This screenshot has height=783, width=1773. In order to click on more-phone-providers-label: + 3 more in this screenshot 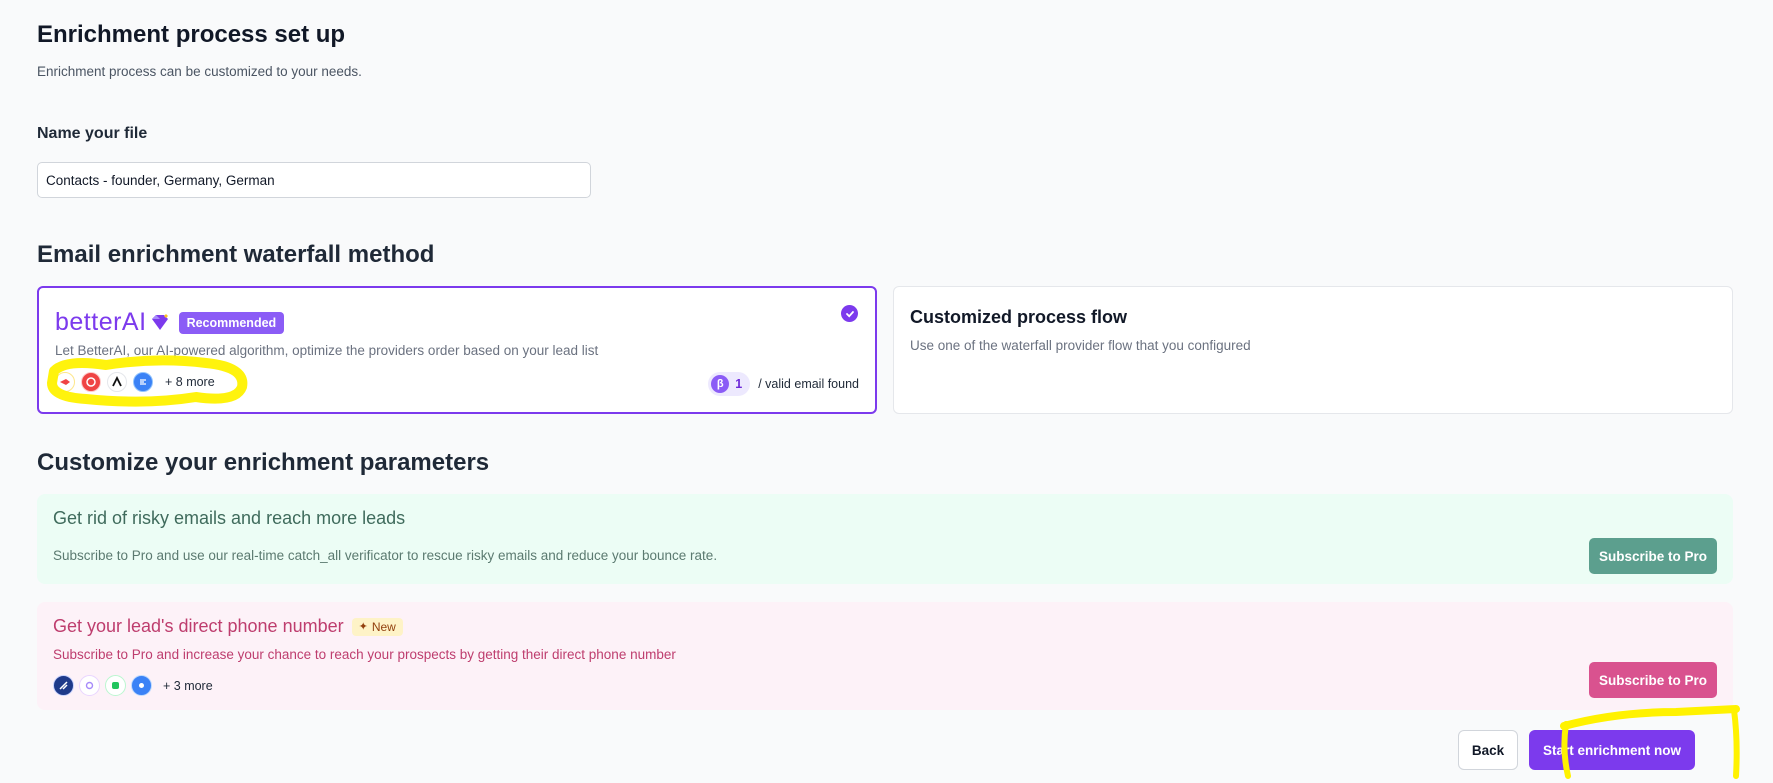, I will do `click(188, 686)`.